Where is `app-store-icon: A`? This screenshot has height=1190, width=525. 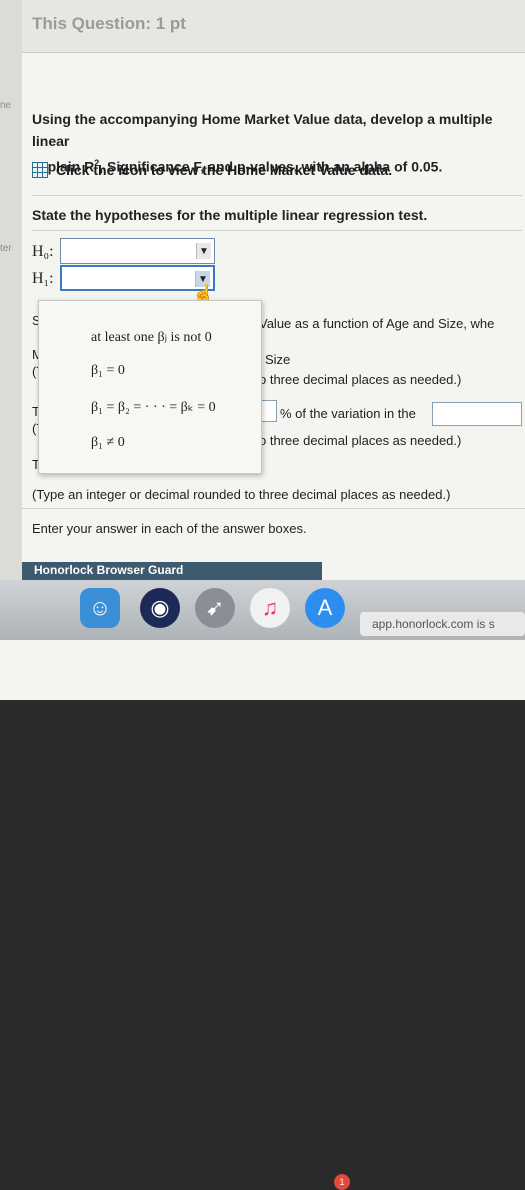
app-store-icon: A is located at coordinates (325, 608).